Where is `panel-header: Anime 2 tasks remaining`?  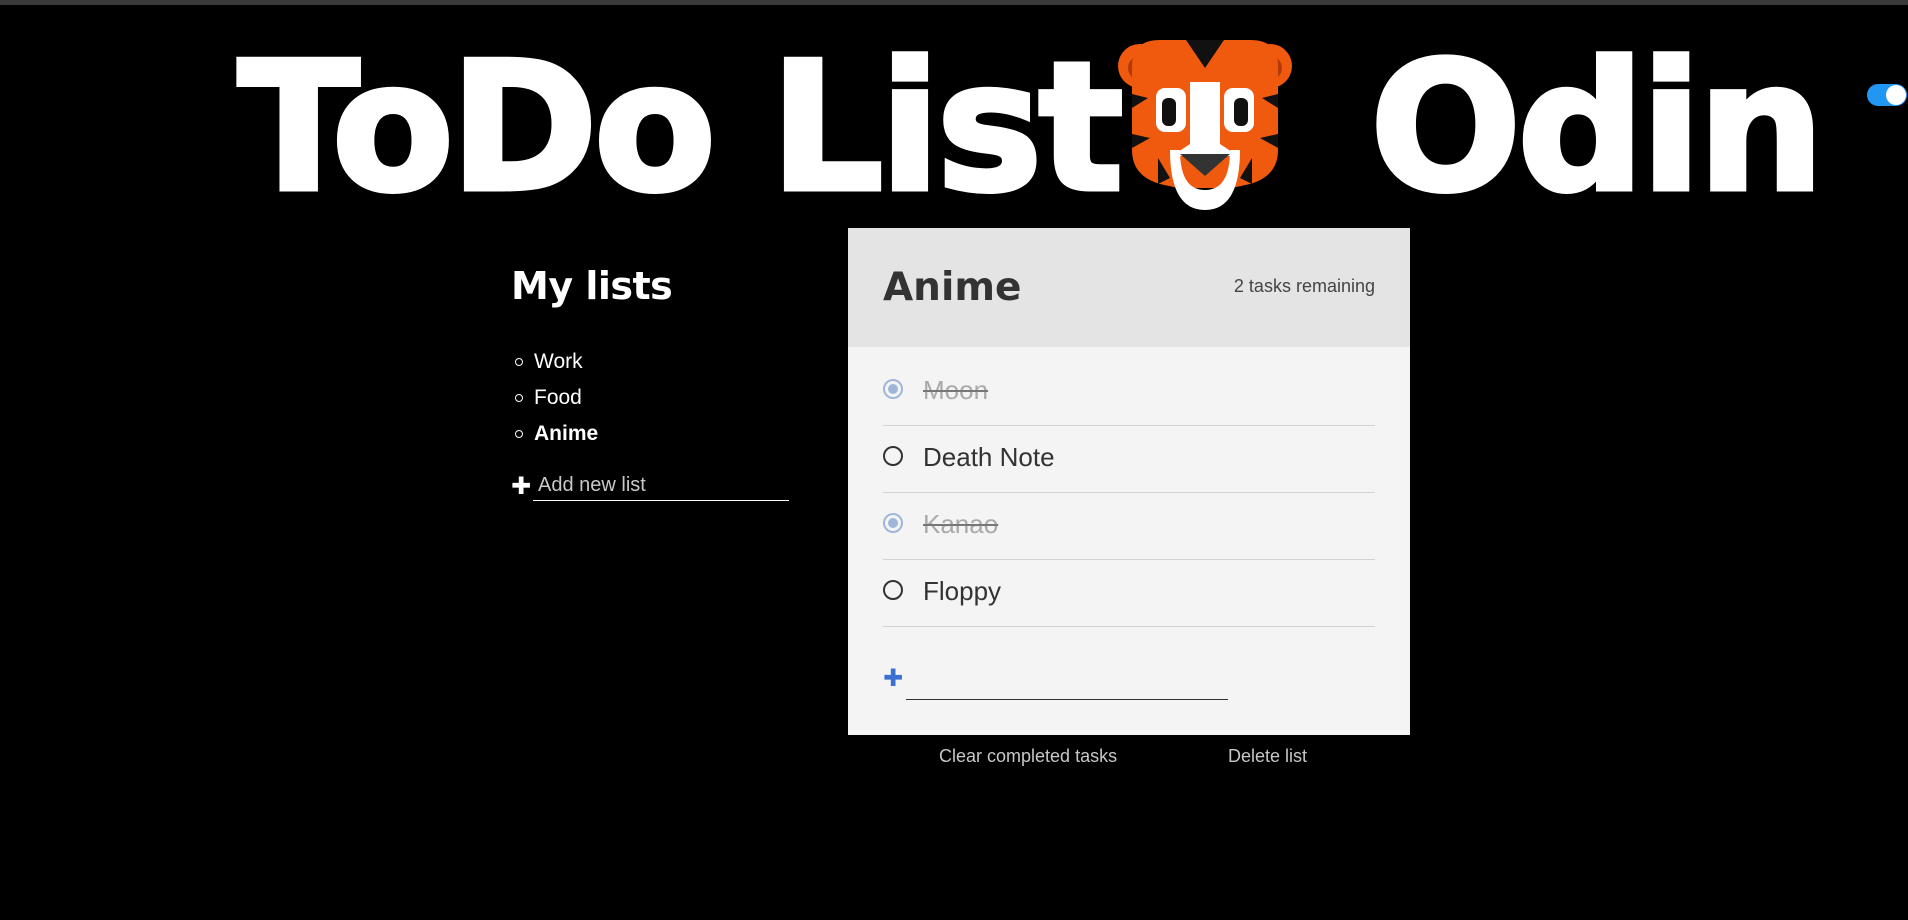
panel-header: Anime 2 tasks remaining is located at coordinates (1129, 287).